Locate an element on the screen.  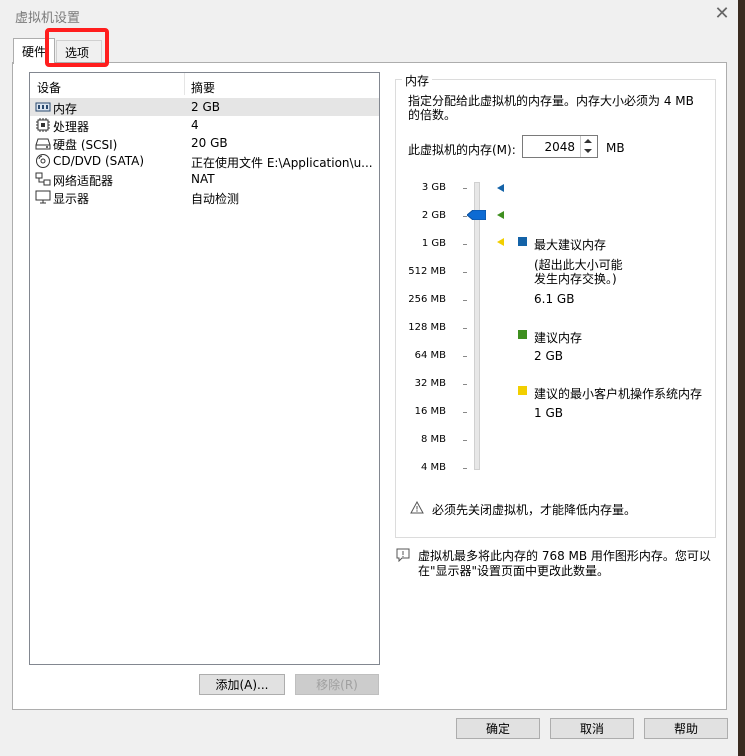
scale-label: 16 MB is located at coordinates (430, 411).